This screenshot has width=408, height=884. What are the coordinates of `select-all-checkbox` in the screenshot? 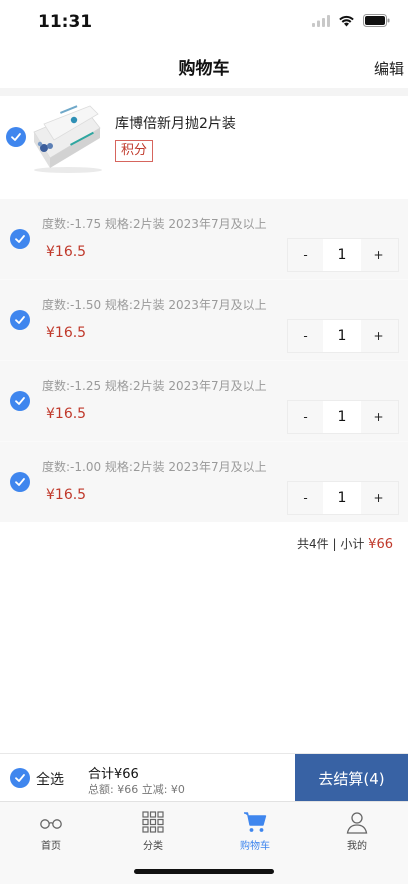 It's located at (20, 778).